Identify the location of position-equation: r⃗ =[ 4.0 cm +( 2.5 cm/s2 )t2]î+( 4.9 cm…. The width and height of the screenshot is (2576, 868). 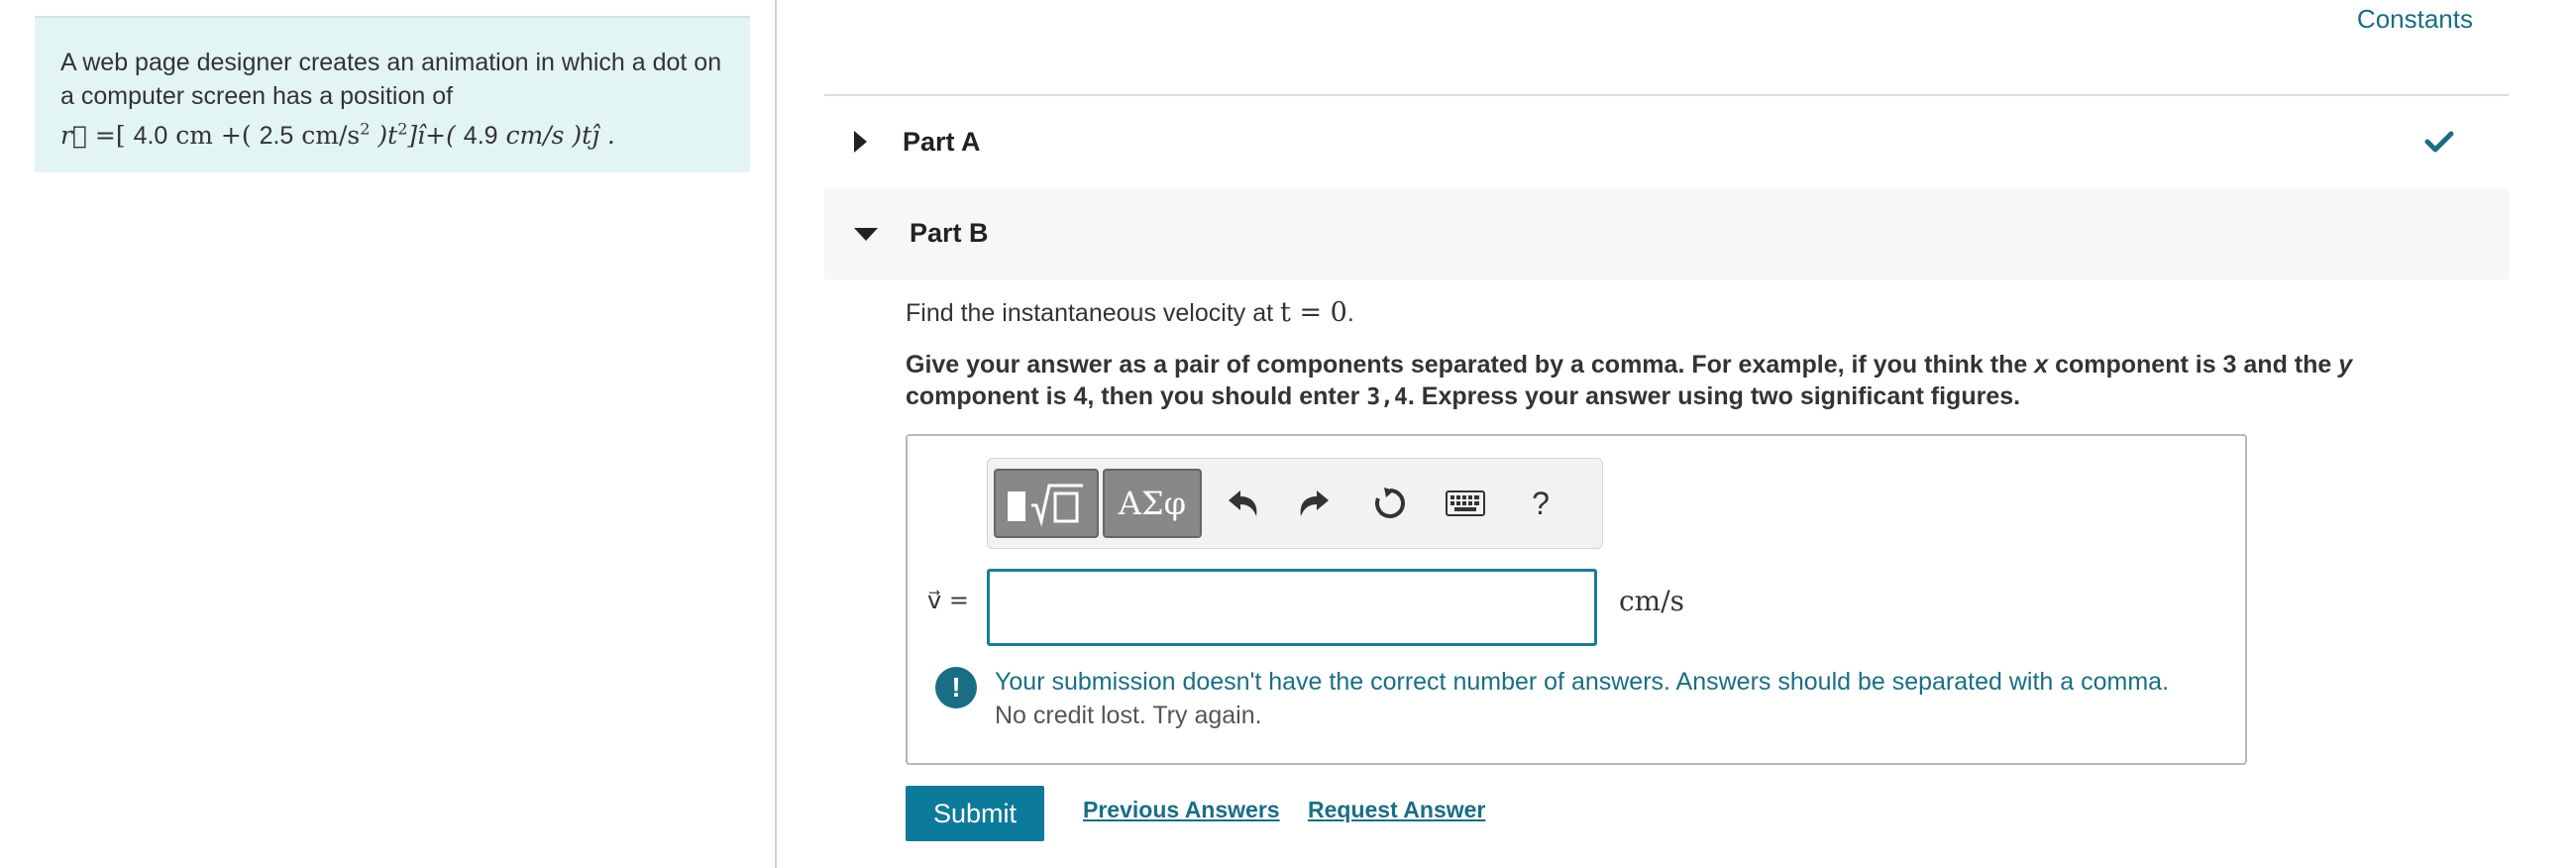
(337, 135).